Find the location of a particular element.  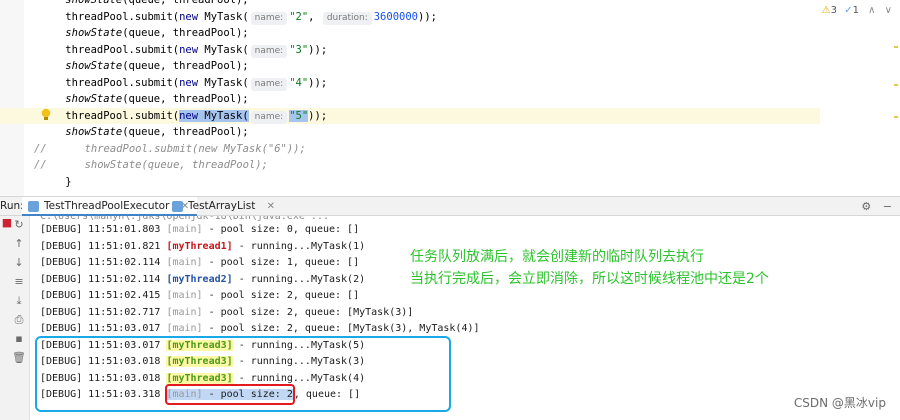

log-prefix: [DEBUG] 11:51:01.821 is located at coordinates (103, 246).